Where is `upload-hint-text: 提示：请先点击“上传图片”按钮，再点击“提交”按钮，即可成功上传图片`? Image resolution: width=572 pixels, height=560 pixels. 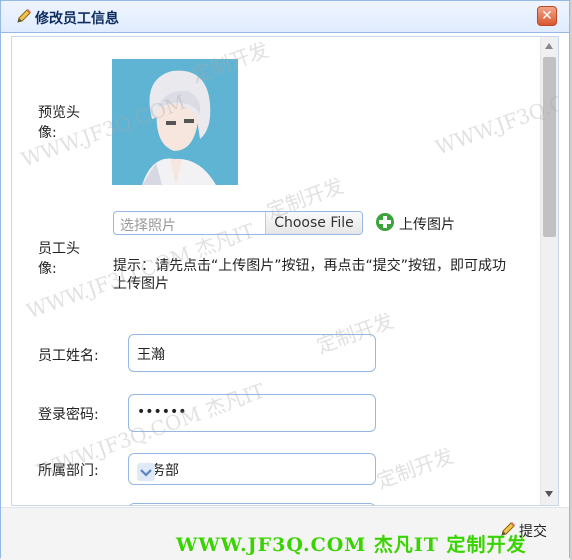 upload-hint-text: 提示：请先点击“上传图片”按钮，再点击“提交”按钮，即可成功上传图片 is located at coordinates (310, 275).